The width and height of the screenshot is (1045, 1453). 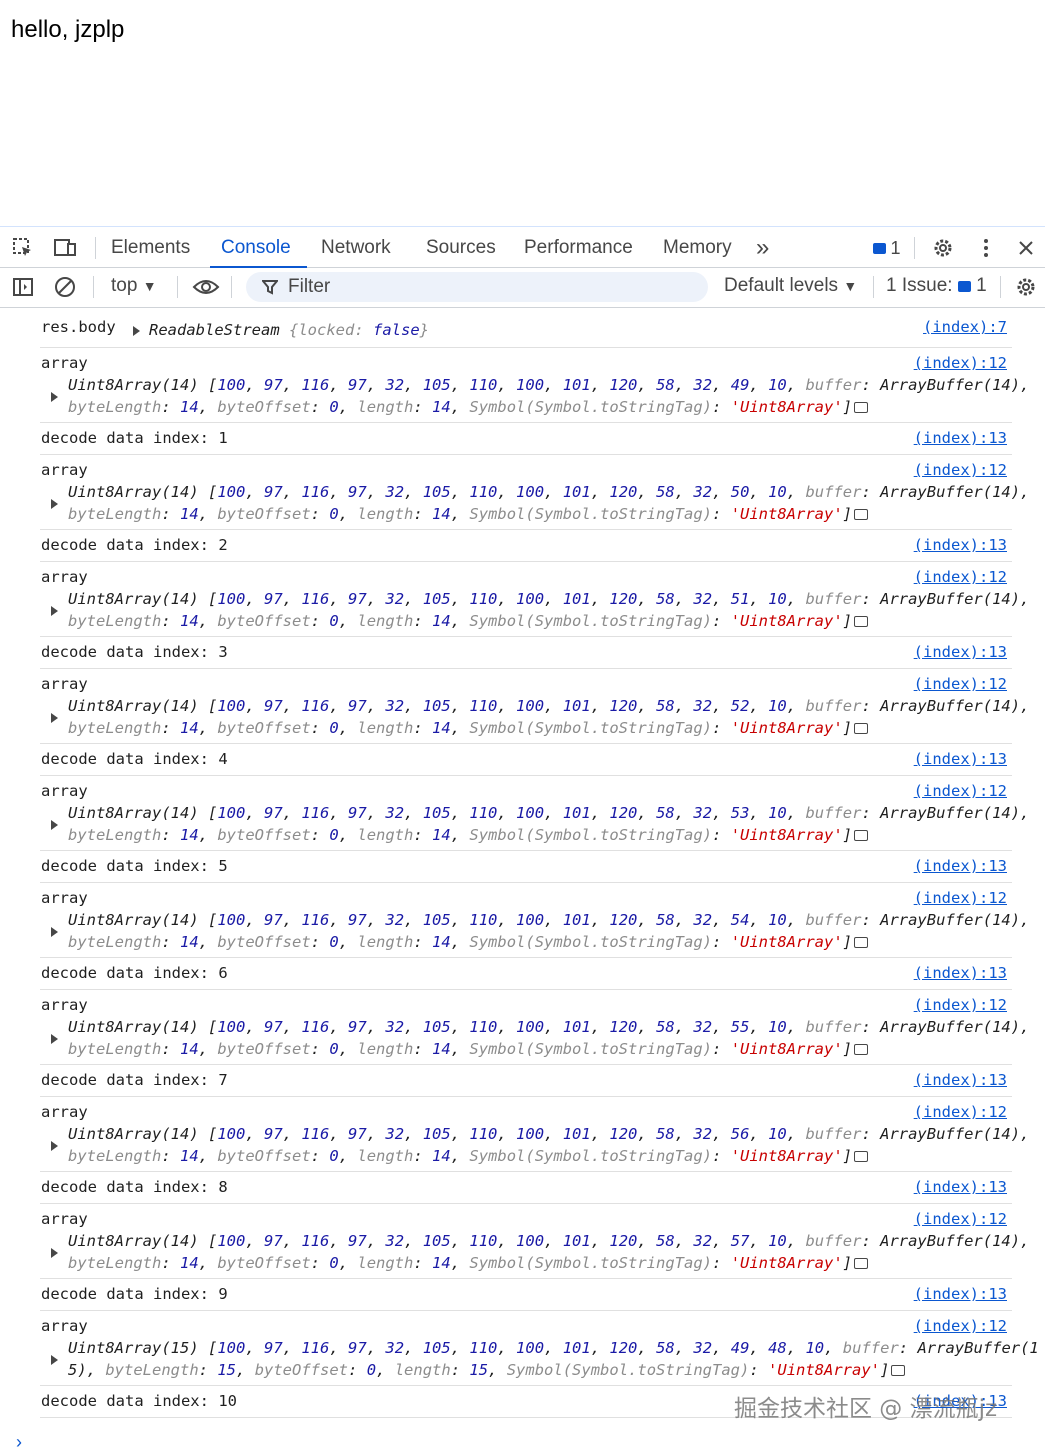 I want to click on tab-console: Console, so click(x=258, y=247).